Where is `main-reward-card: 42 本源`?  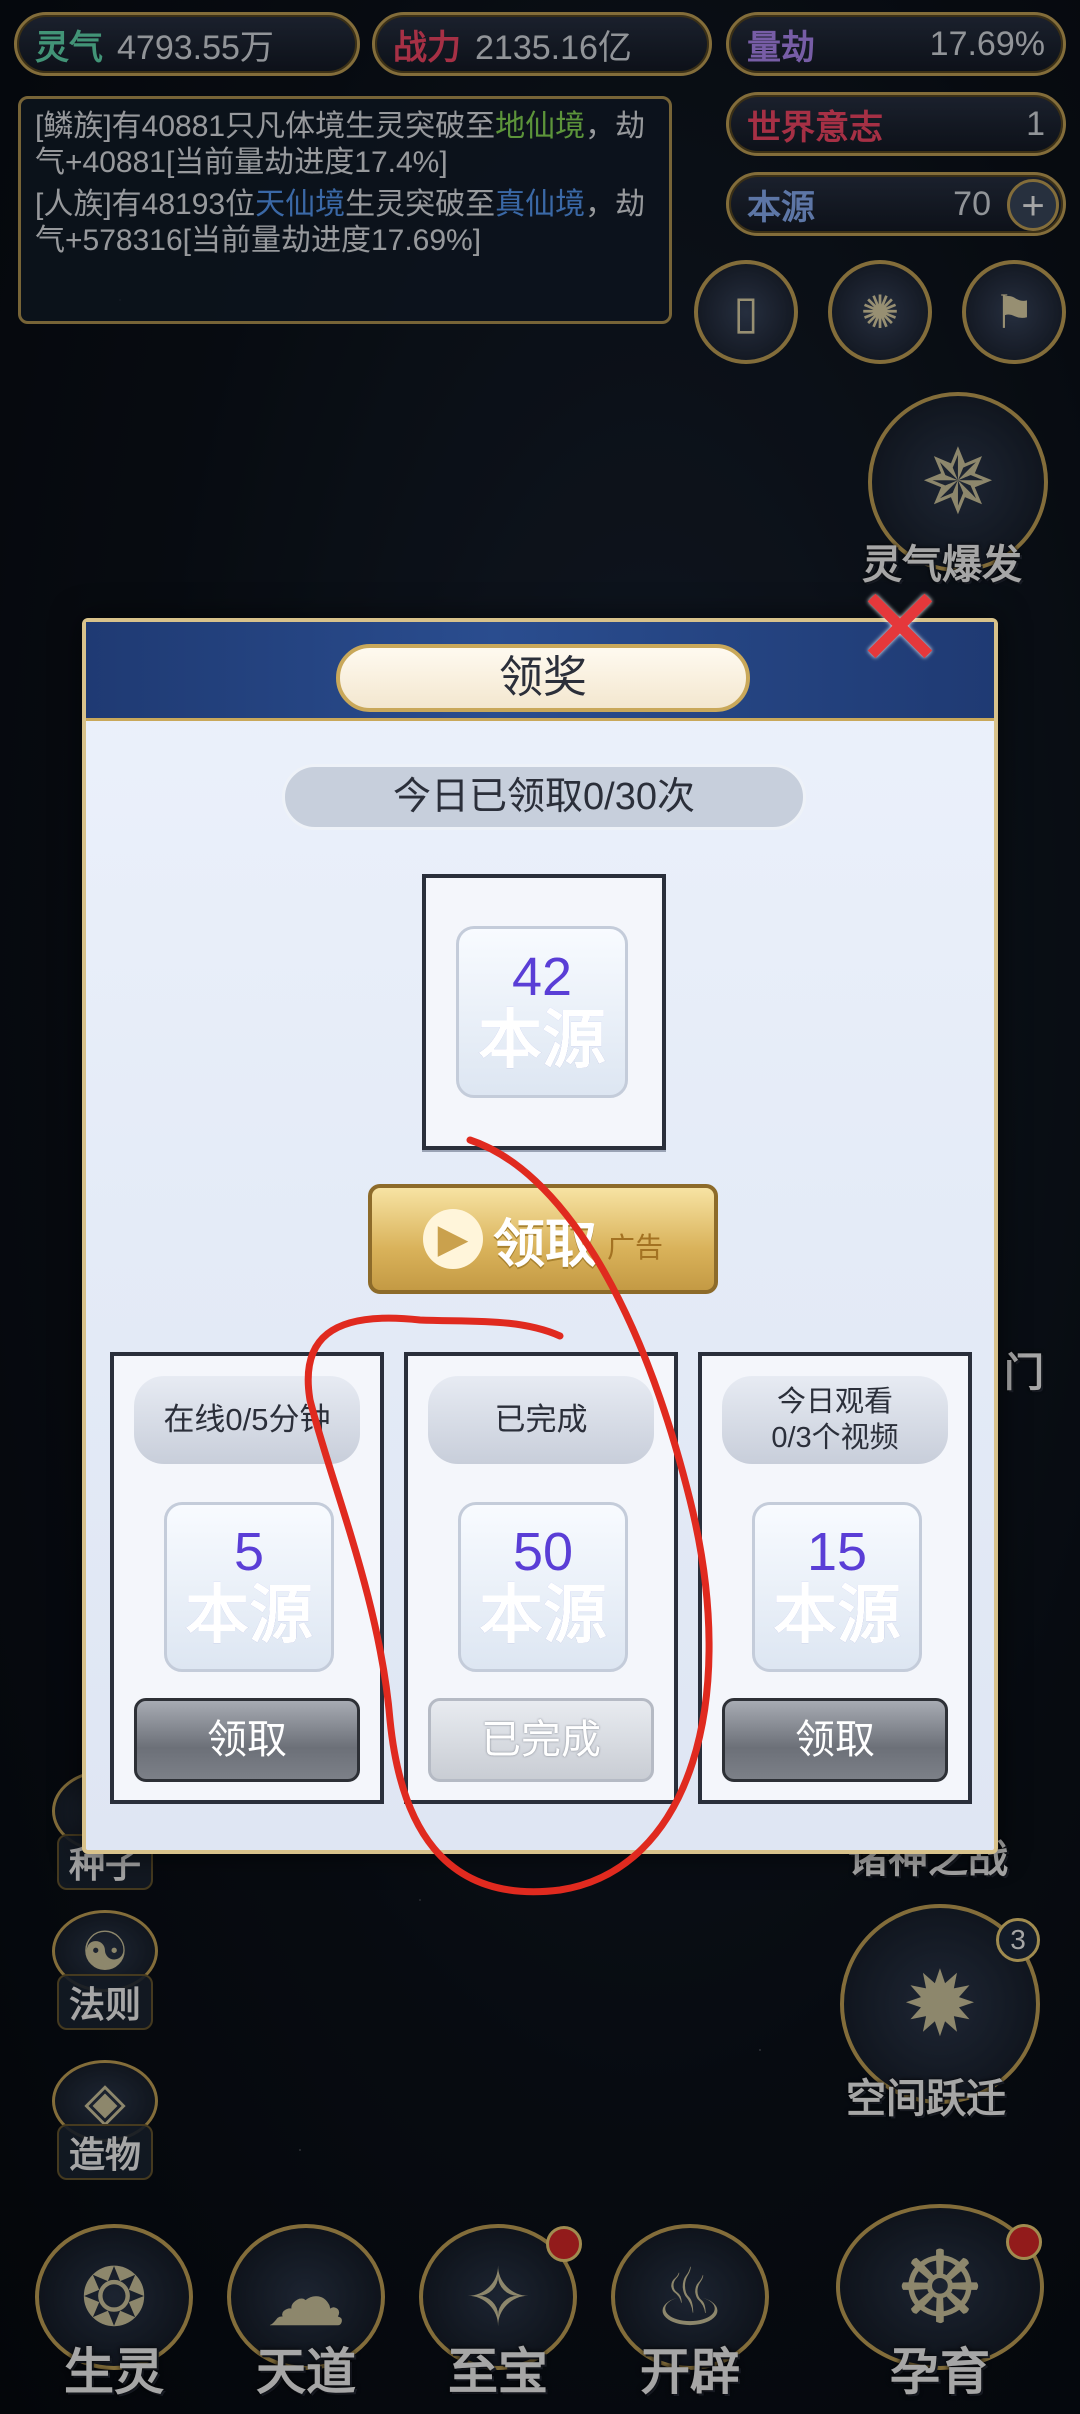 main-reward-card: 42 本源 is located at coordinates (544, 1012).